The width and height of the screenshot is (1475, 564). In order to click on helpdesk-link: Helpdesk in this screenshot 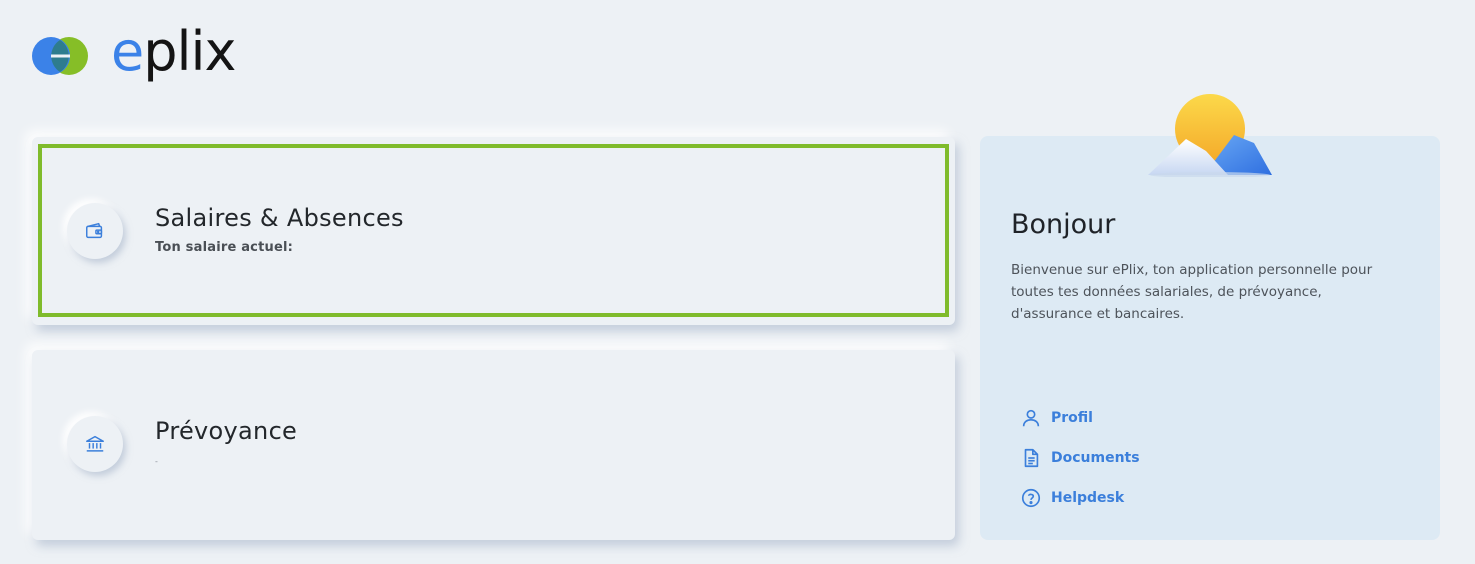, I will do `click(1079, 498)`.